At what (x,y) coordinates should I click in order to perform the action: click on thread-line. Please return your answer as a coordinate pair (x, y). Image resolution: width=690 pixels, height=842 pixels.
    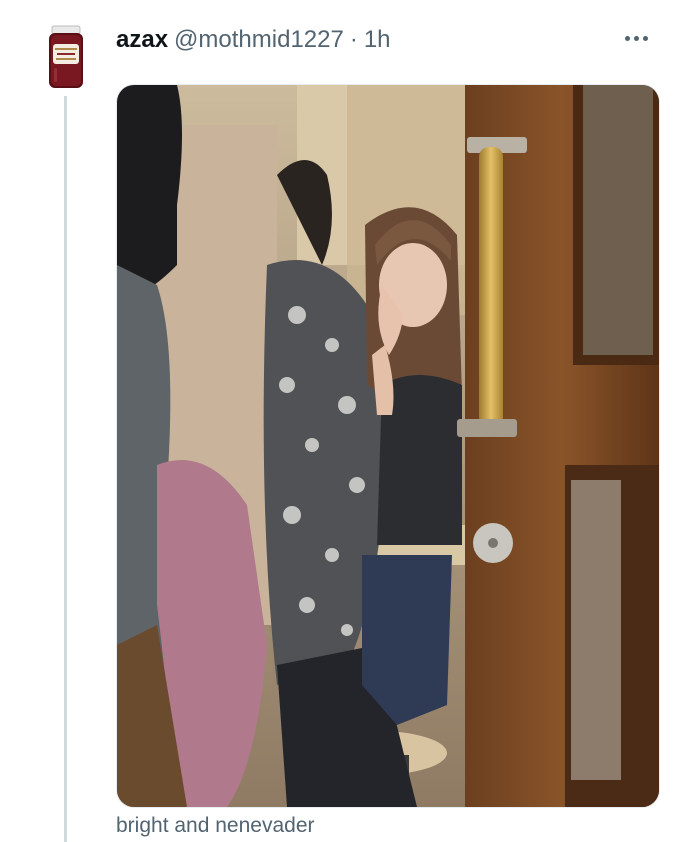
    Looking at the image, I should click on (65, 469).